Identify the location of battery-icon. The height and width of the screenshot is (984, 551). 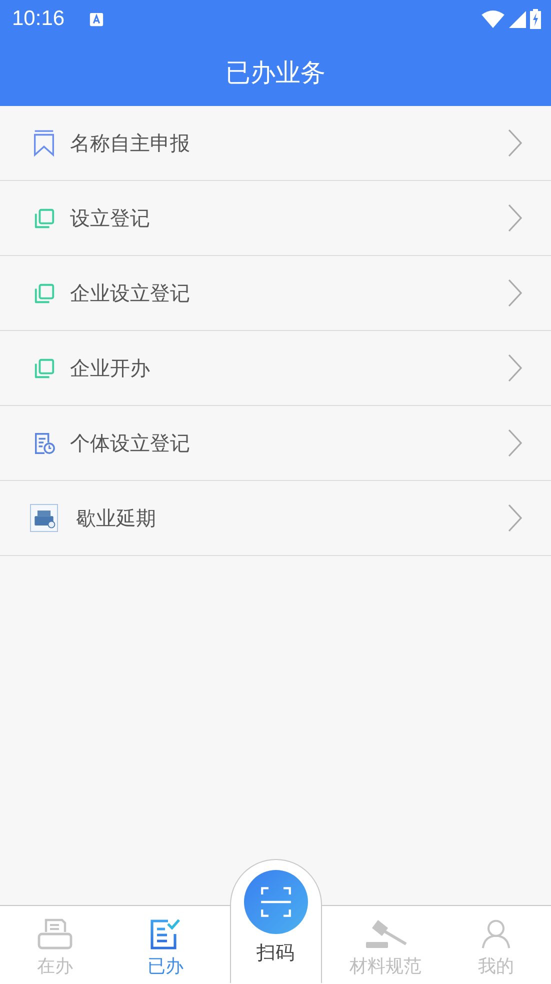
(535, 19).